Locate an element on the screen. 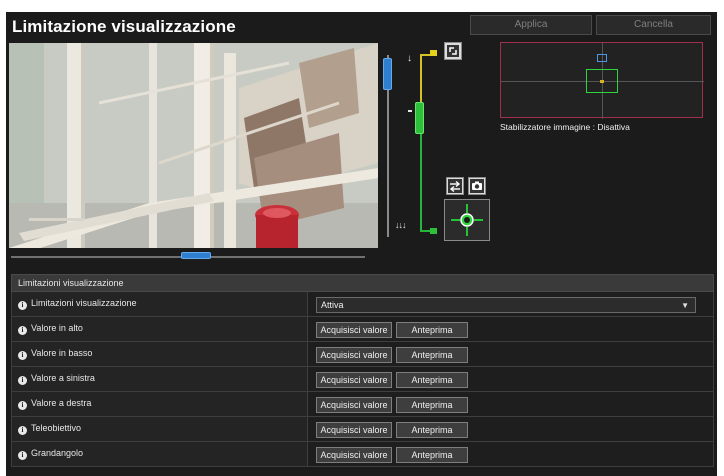 This screenshot has width=724, height=476. position-overview-map is located at coordinates (602, 80).